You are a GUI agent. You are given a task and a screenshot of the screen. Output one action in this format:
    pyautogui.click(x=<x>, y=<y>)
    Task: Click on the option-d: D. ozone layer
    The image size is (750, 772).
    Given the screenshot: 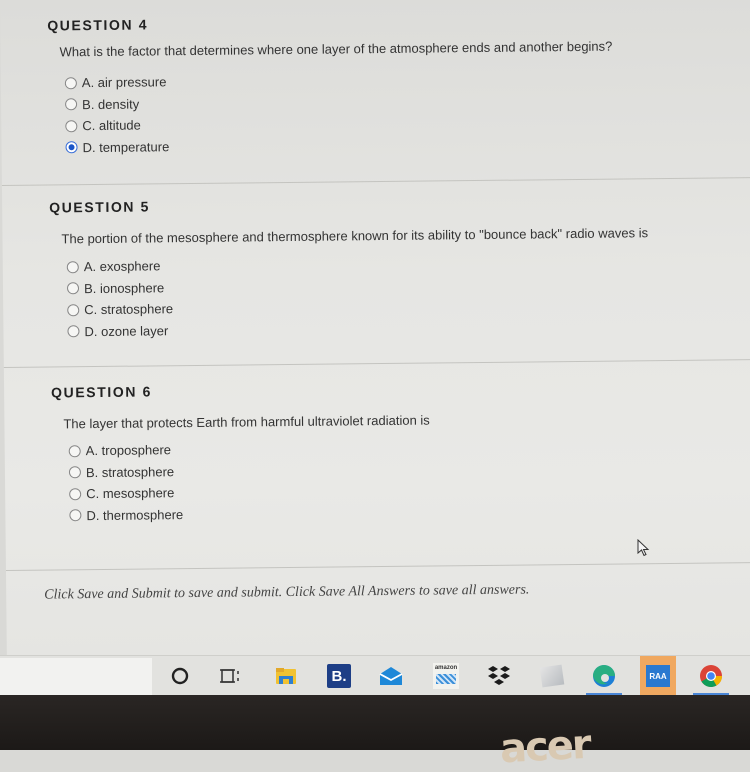 What is the action you would take?
    pyautogui.click(x=120, y=331)
    